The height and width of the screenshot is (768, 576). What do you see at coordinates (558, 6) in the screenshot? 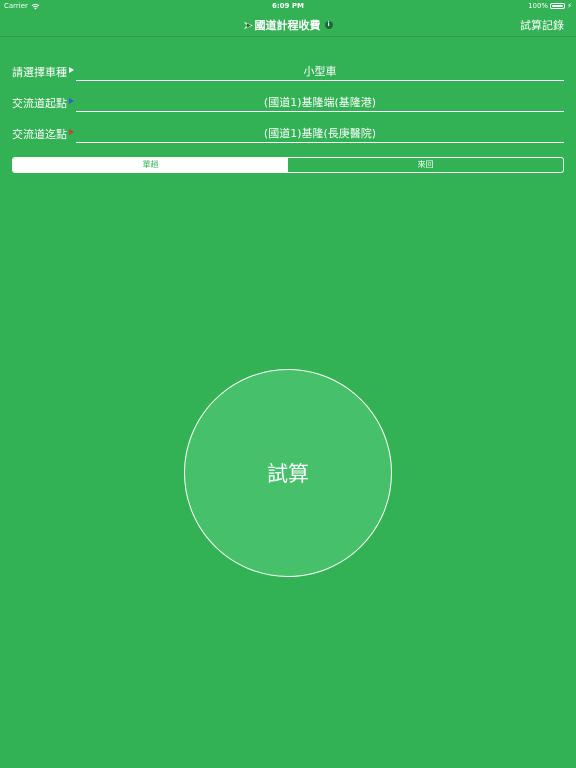
I see `battery-icon` at bounding box center [558, 6].